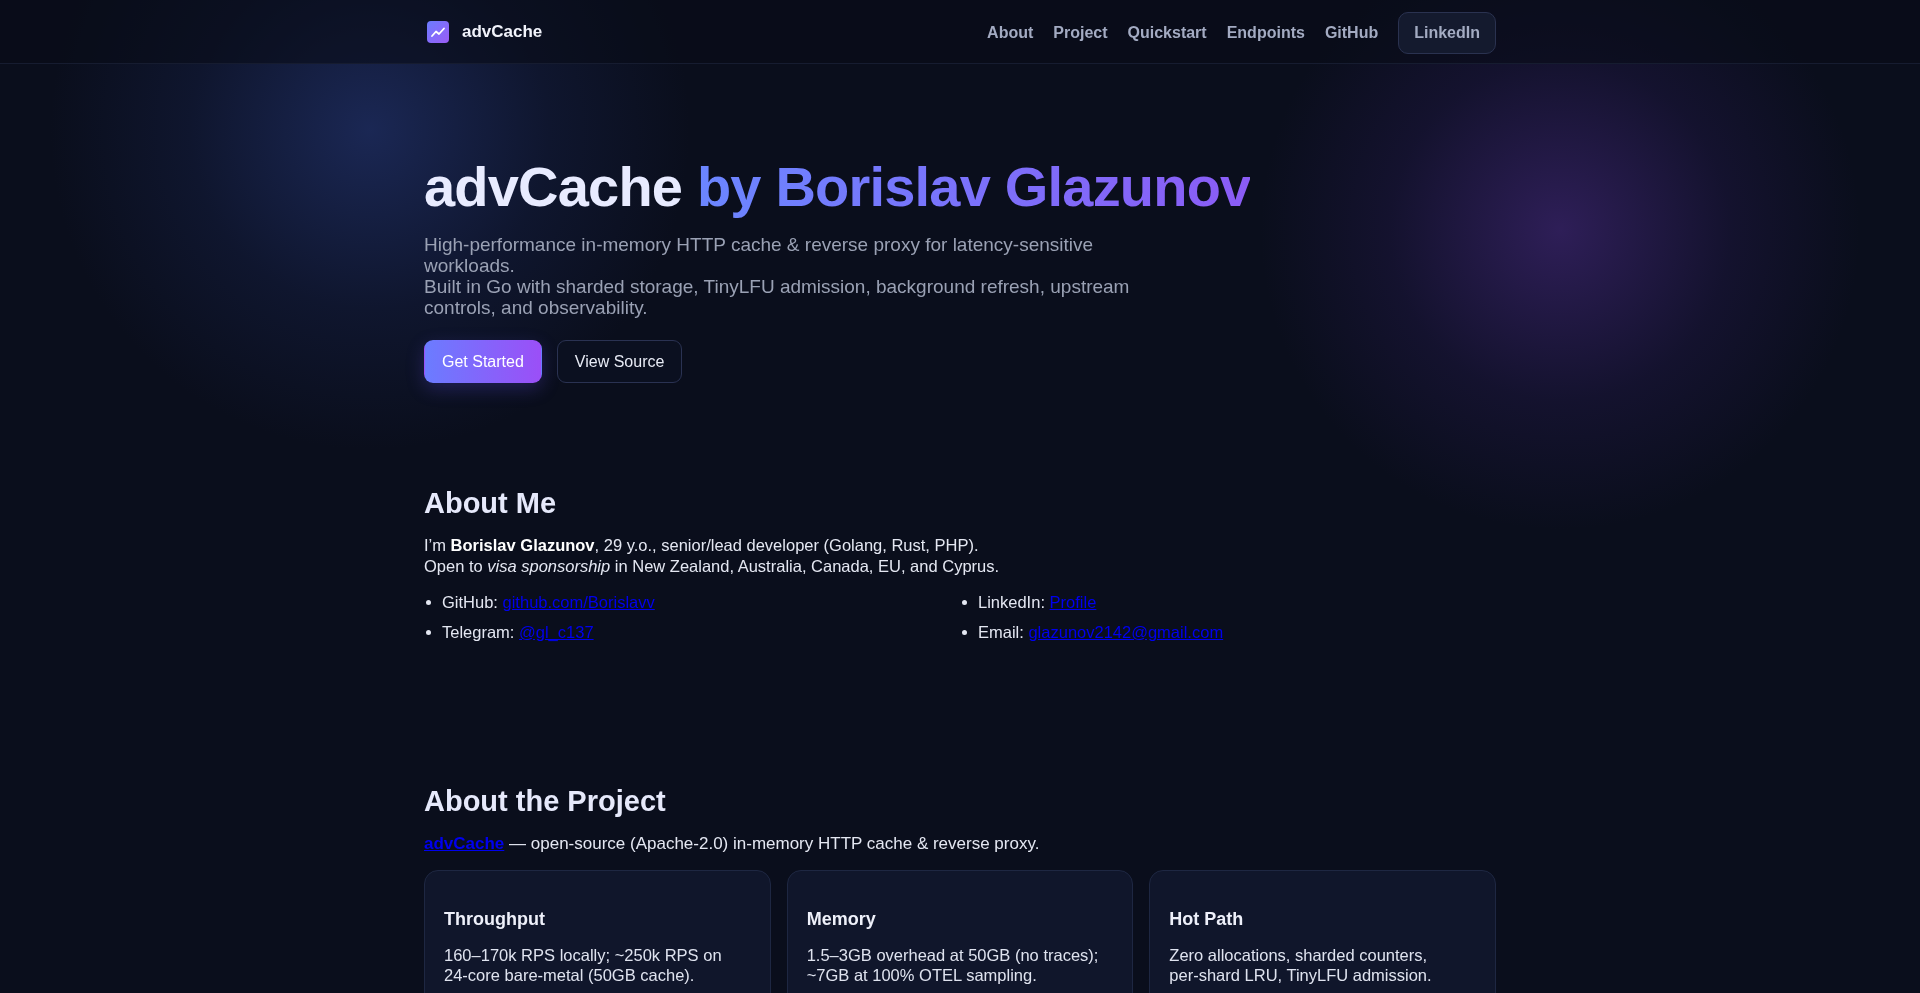 The image size is (1920, 993). What do you see at coordinates (1167, 32) in the screenshot?
I see `nav-link: Quickstart` at bounding box center [1167, 32].